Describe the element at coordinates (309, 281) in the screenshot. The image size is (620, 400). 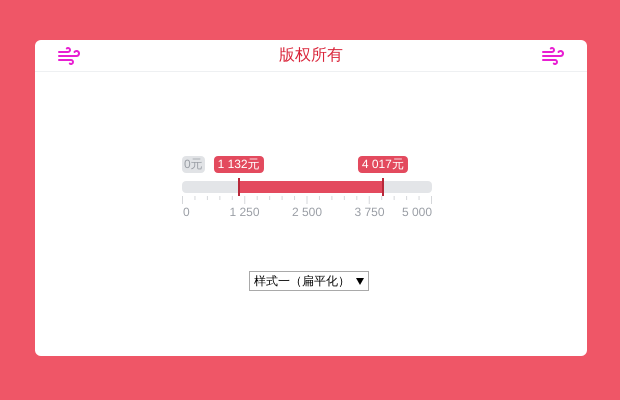
I see `style-select: 样式一（扁平化）` at that location.